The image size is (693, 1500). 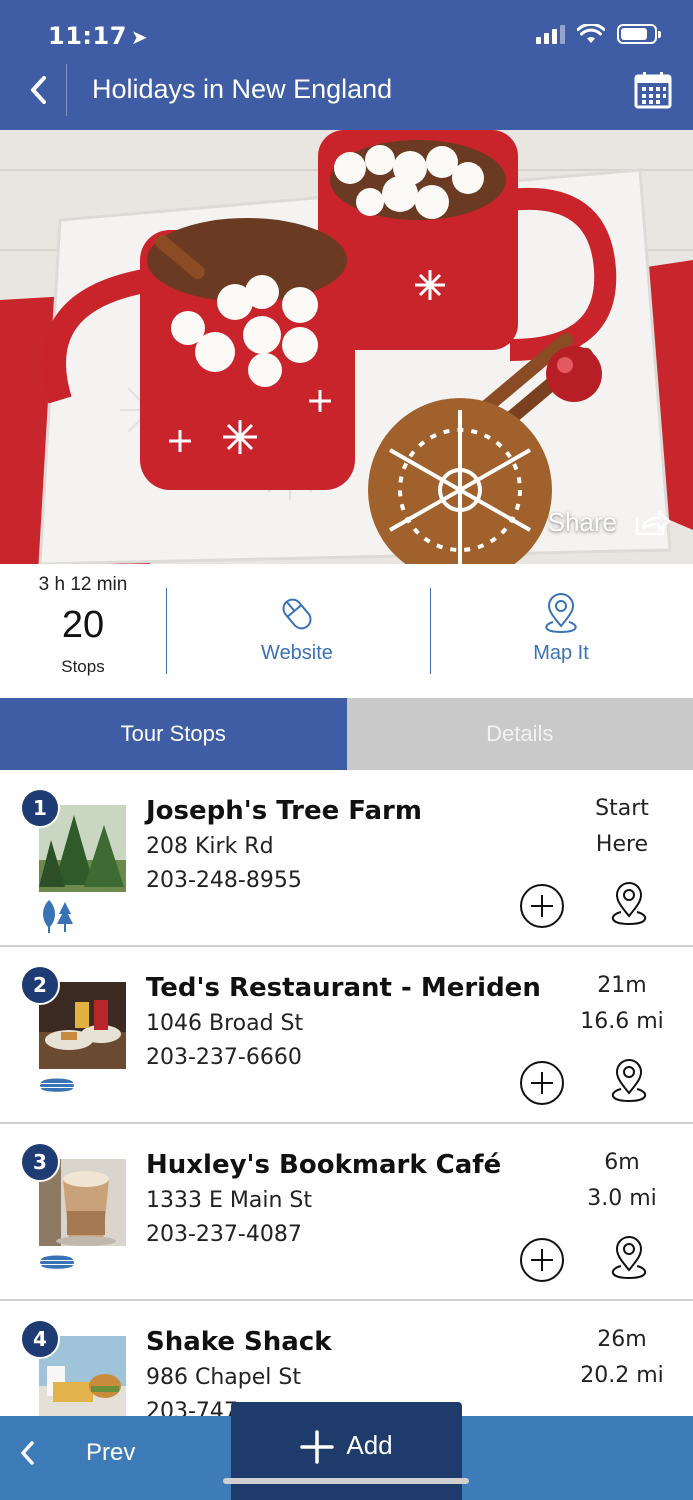 What do you see at coordinates (369, 1445) in the screenshot?
I see `add-label: Add` at bounding box center [369, 1445].